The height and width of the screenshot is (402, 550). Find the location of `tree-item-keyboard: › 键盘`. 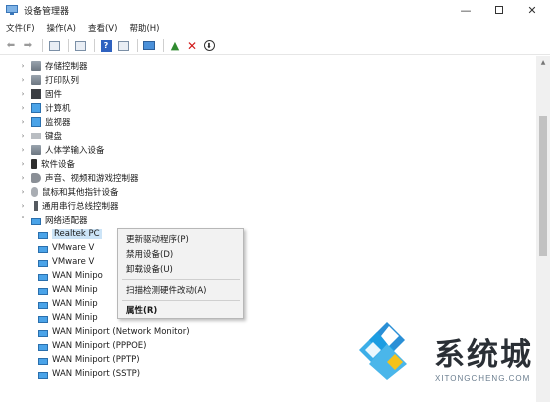

tree-item-keyboard: › 键盘 is located at coordinates (40, 136).